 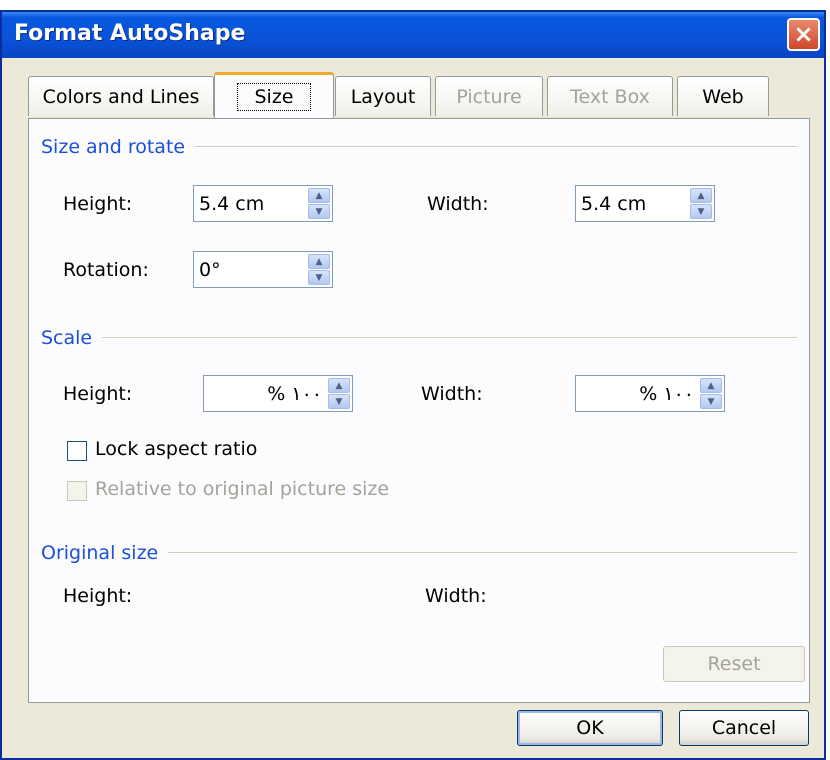 I want to click on section-title: Original size, so click(x=100, y=553).